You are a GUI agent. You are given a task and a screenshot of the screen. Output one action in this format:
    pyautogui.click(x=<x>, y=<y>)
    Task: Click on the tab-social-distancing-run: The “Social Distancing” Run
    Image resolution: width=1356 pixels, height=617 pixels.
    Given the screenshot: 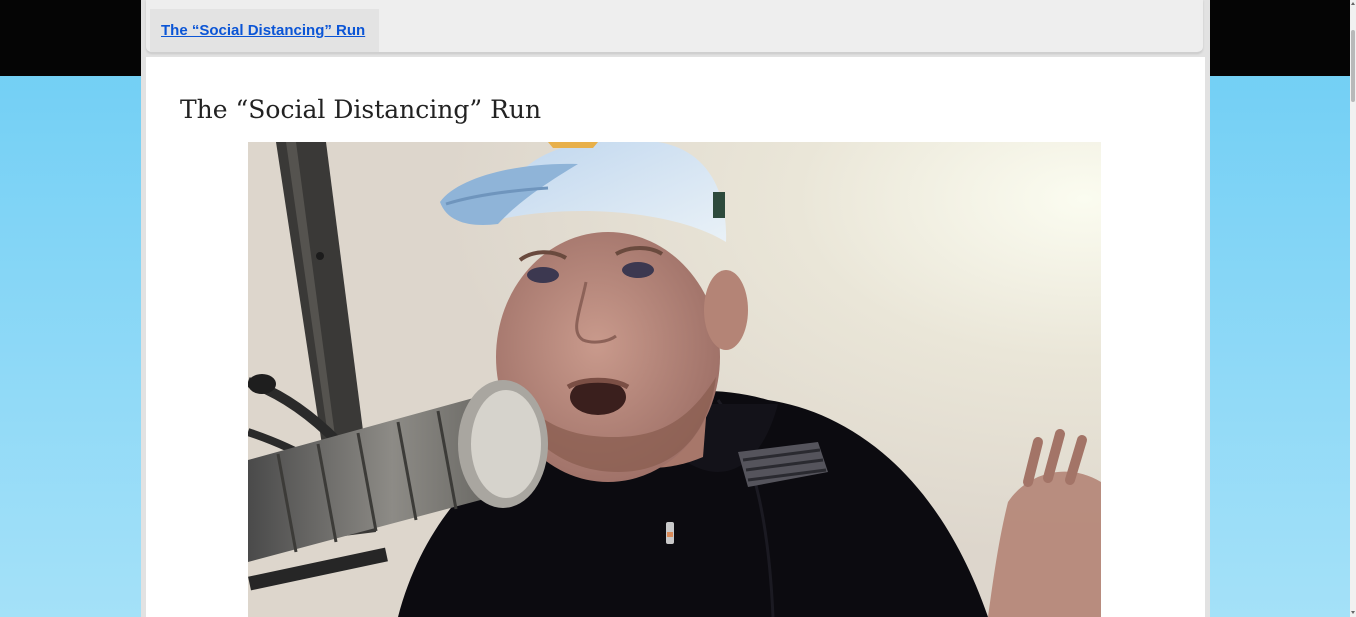 What is the action you would take?
    pyautogui.click(x=264, y=30)
    